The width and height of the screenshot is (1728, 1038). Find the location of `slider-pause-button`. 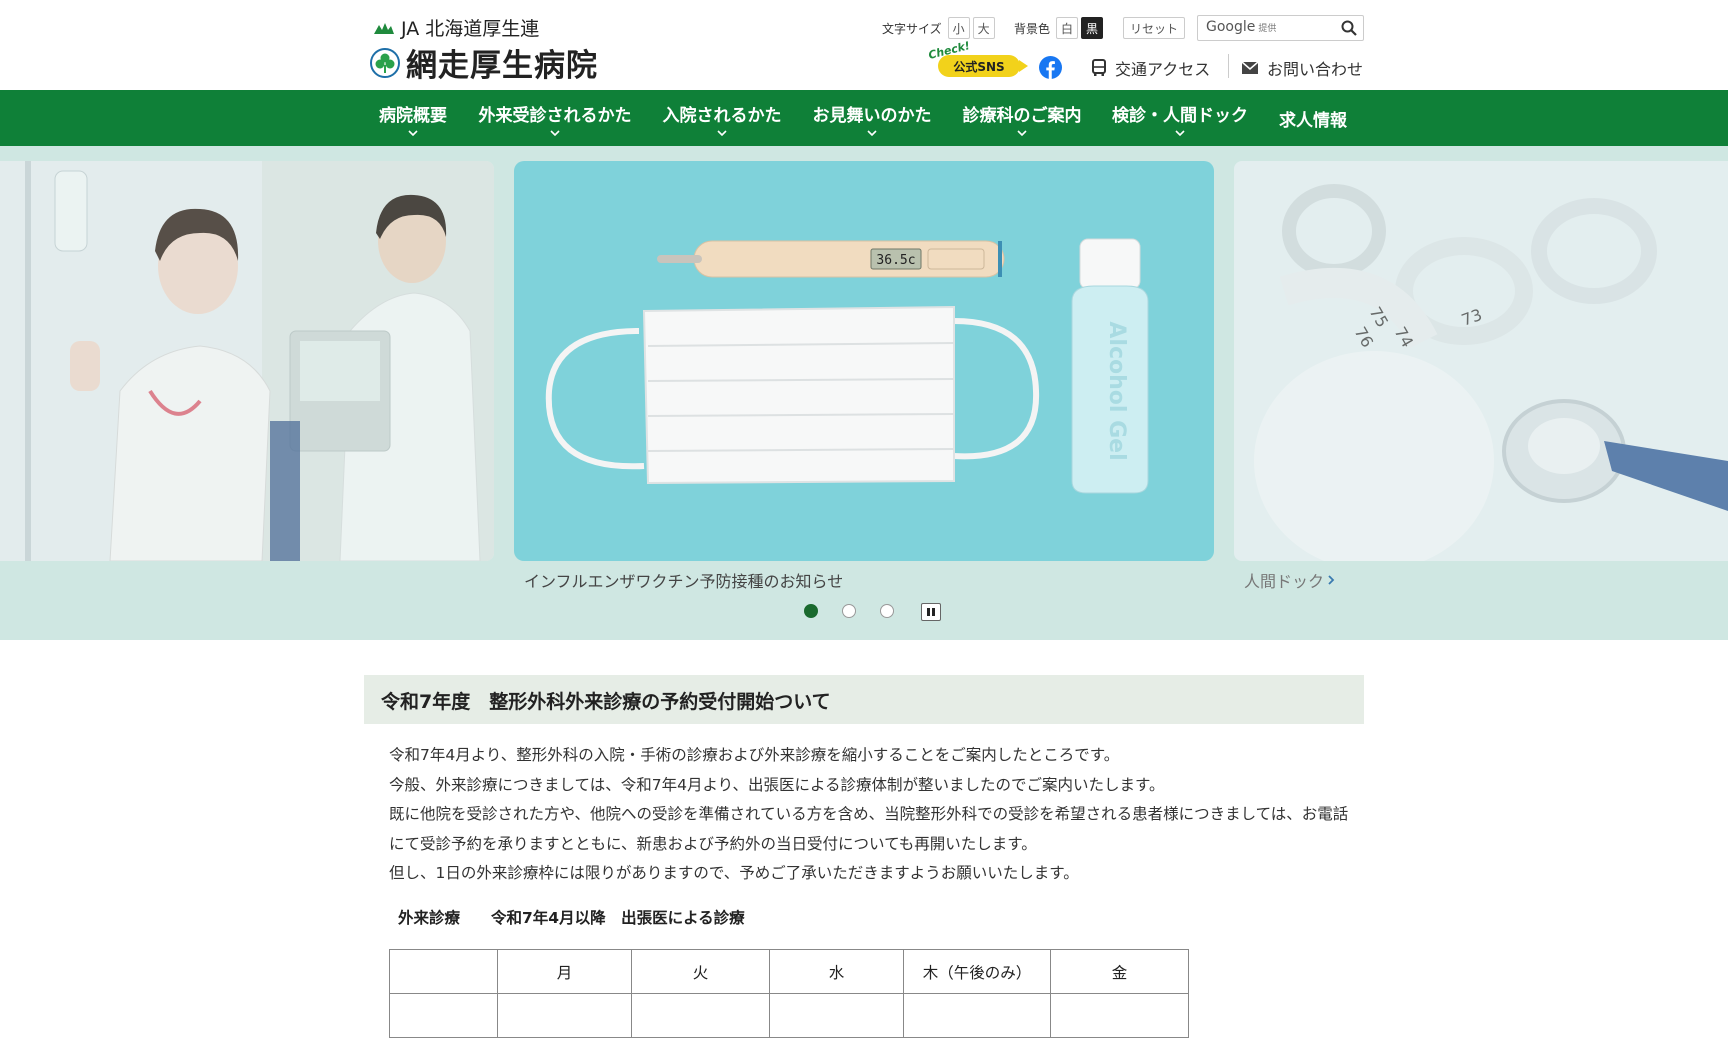

slider-pause-button is located at coordinates (931, 612).